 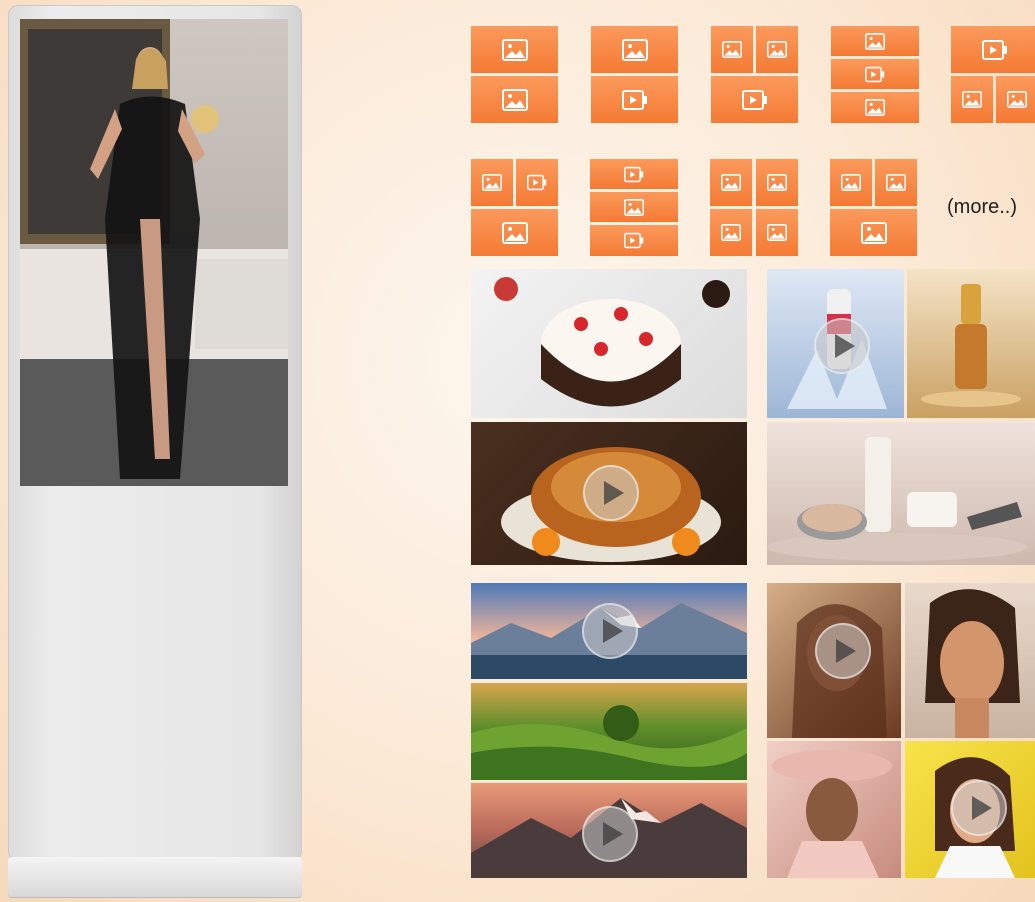 I want to click on cosmetics-photo, so click(x=901, y=493).